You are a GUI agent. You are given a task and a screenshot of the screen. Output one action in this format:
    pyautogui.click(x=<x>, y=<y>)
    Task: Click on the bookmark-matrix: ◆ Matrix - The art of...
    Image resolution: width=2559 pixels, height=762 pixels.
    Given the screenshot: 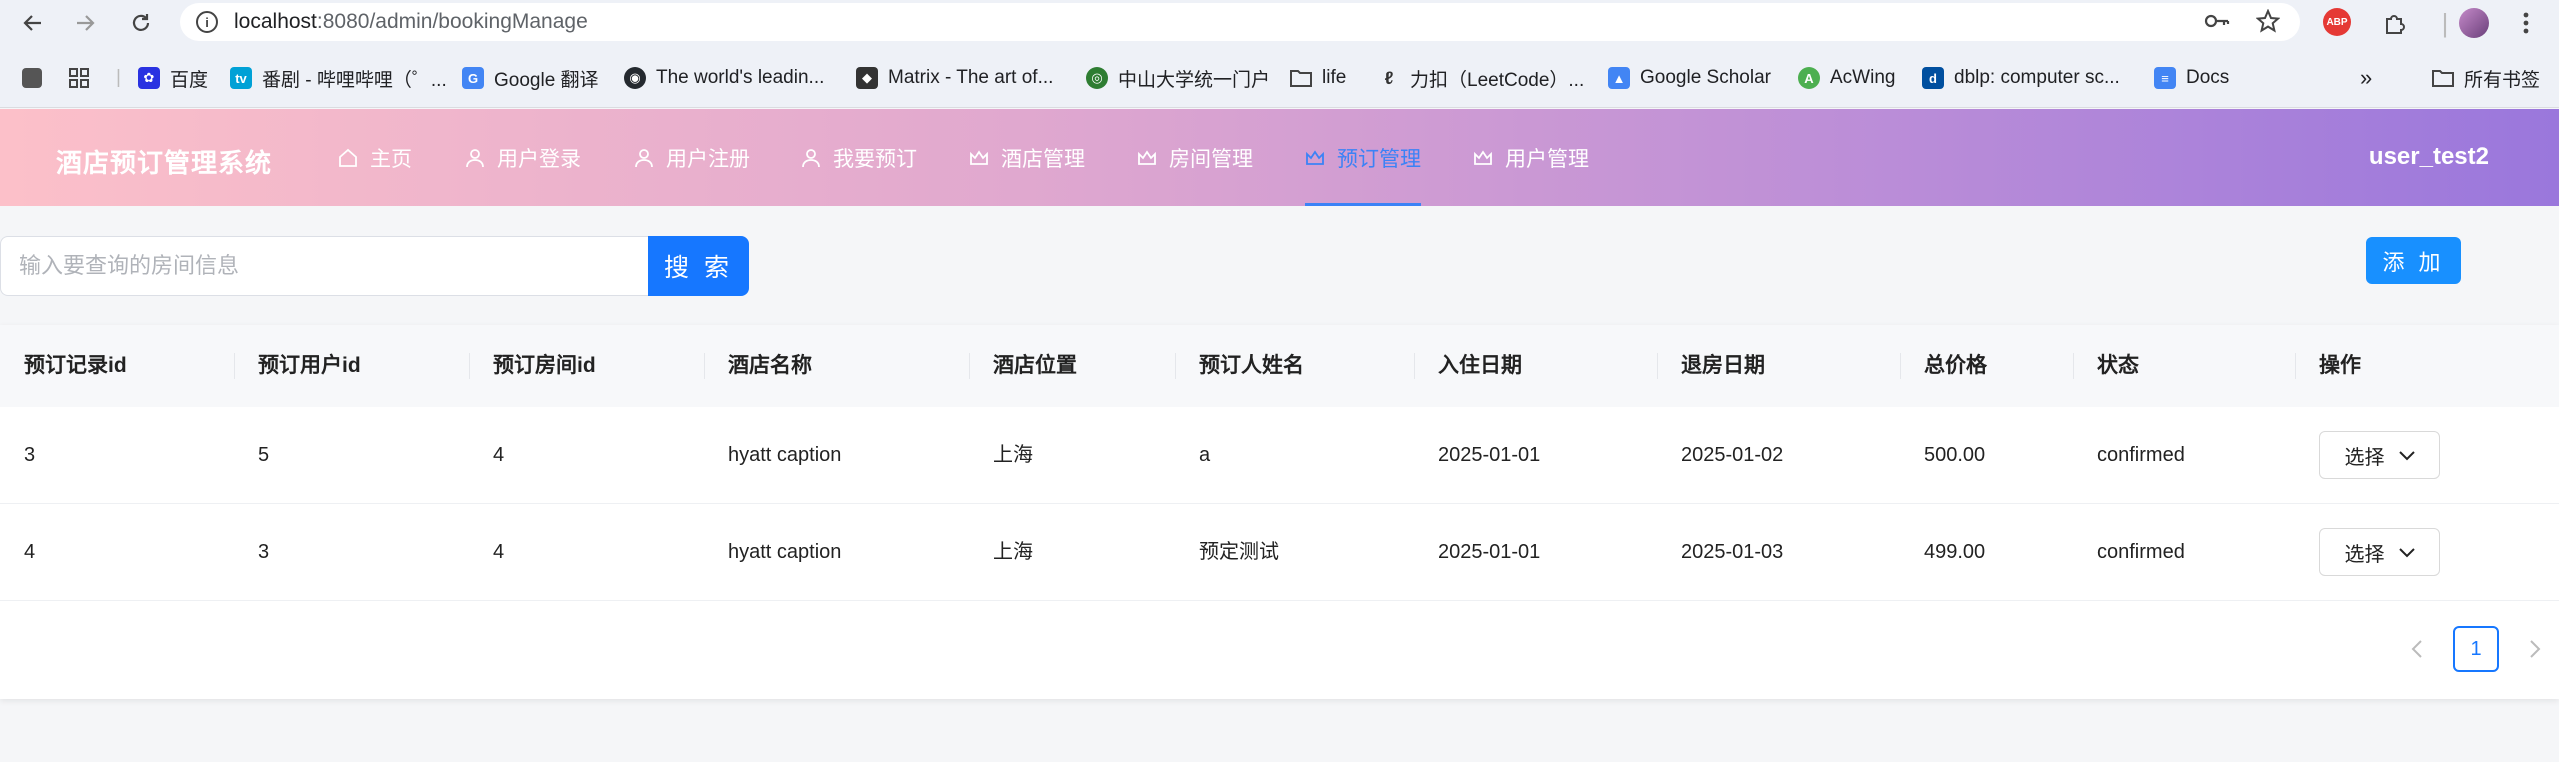 What is the action you would take?
    pyautogui.click(x=954, y=78)
    